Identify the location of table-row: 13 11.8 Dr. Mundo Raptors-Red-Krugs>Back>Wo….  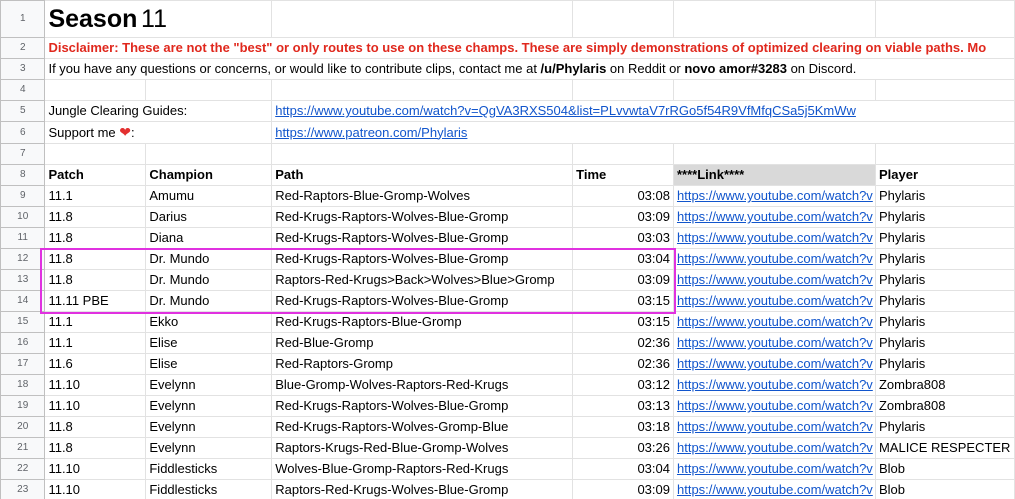
(507, 280).